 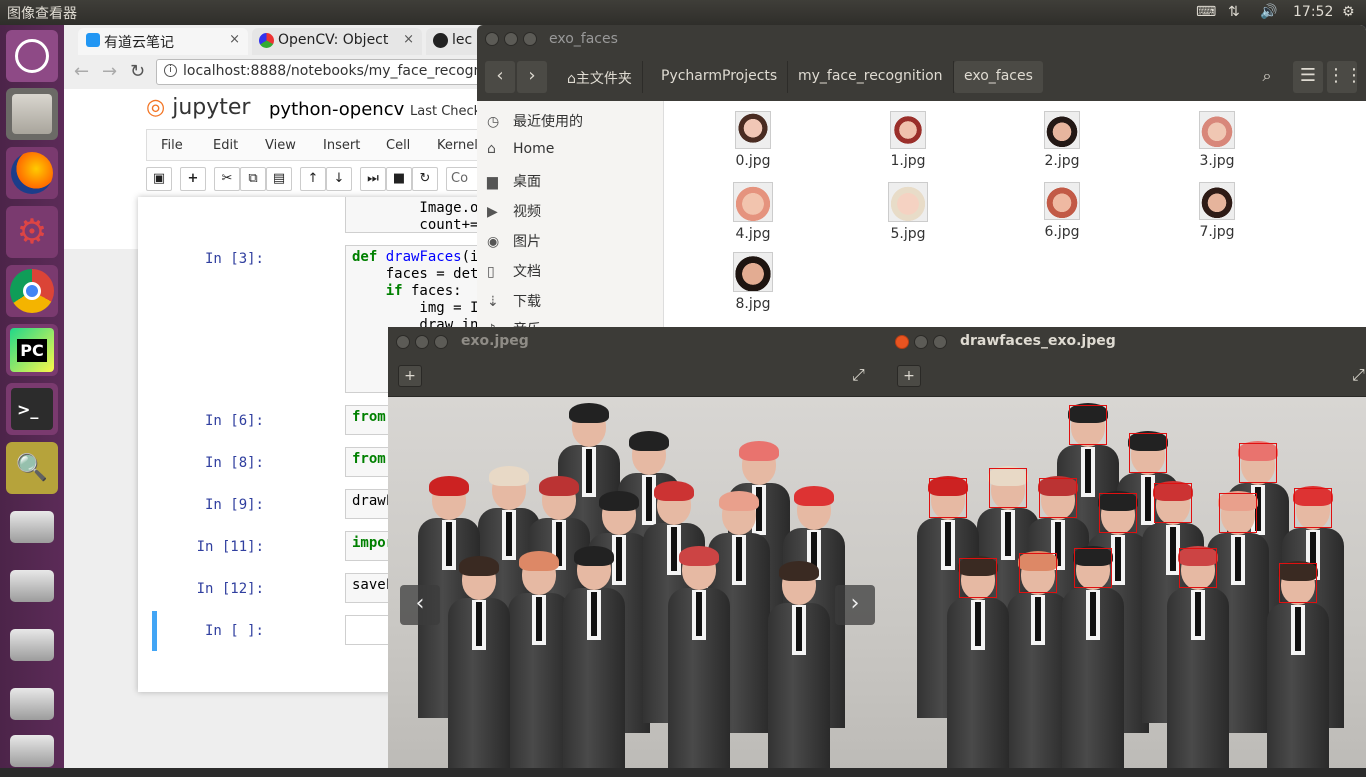 I want to click on file-item: 0.jpg, so click(x=753, y=140).